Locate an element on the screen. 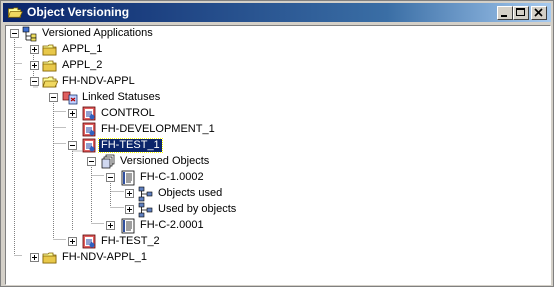  node-label: Versioned Objects is located at coordinates (165, 161).